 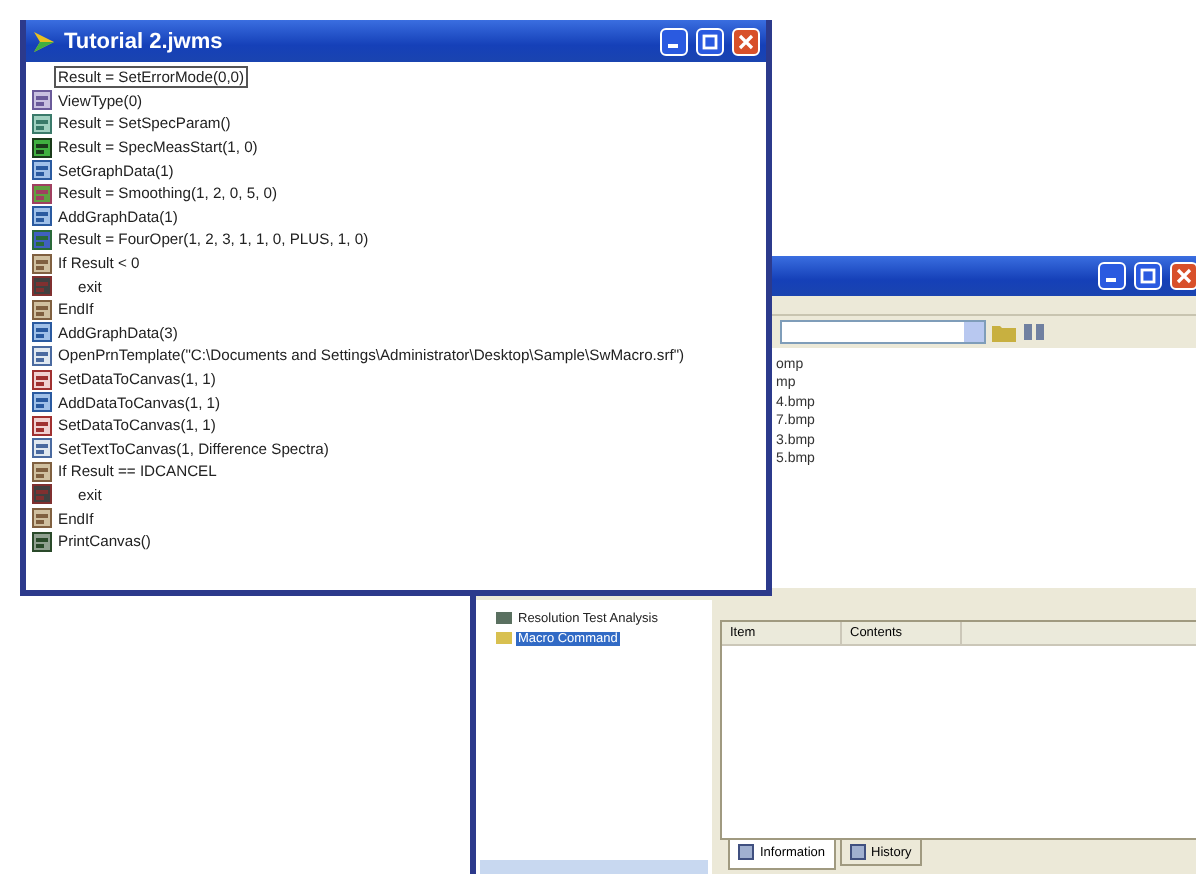 I want to click on path-field, so click(x=883, y=332).